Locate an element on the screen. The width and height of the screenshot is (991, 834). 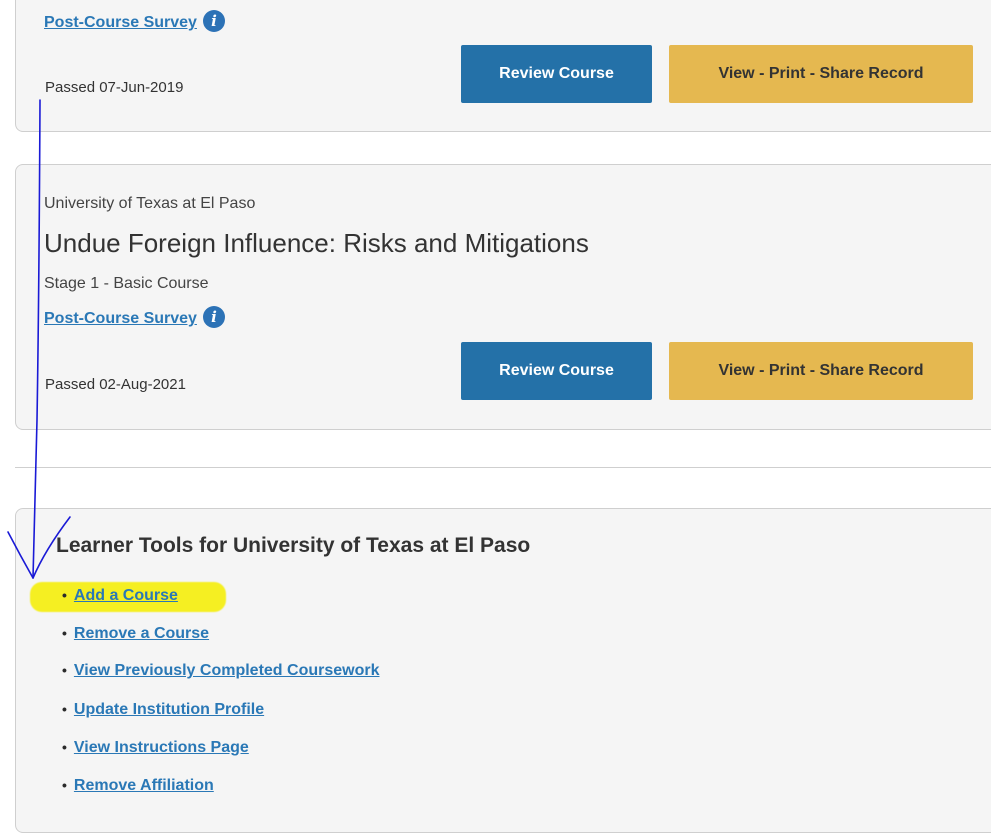
learner-tool-item: • Add a Course is located at coordinates (120, 596).